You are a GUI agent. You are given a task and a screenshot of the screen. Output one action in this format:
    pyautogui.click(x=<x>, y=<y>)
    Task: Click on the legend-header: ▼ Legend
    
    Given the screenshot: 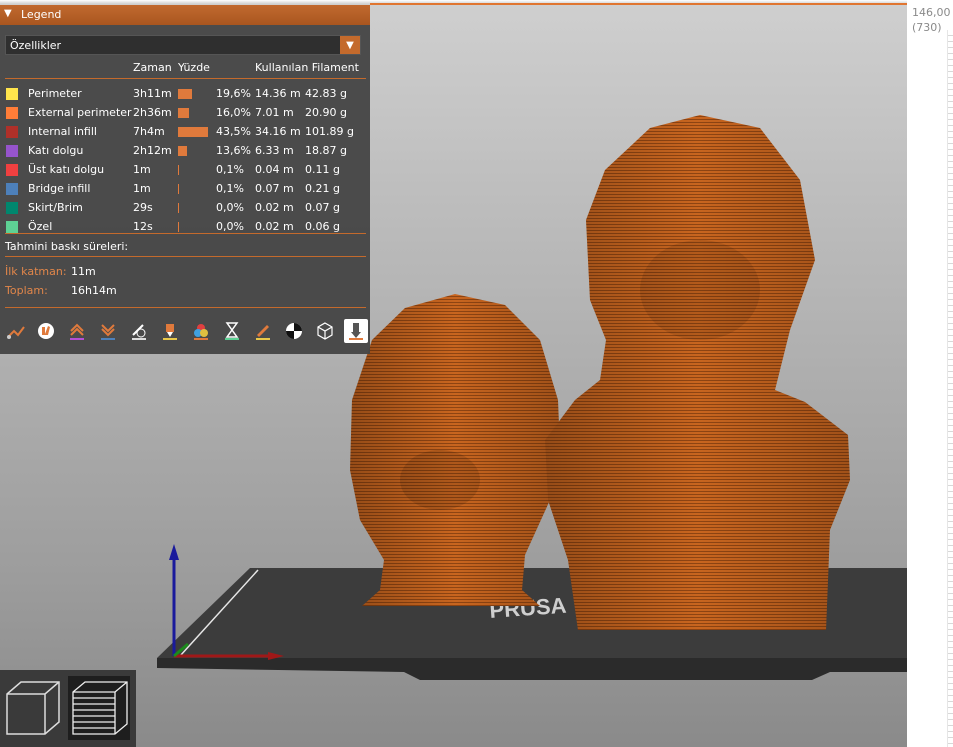 What is the action you would take?
    pyautogui.click(x=185, y=15)
    